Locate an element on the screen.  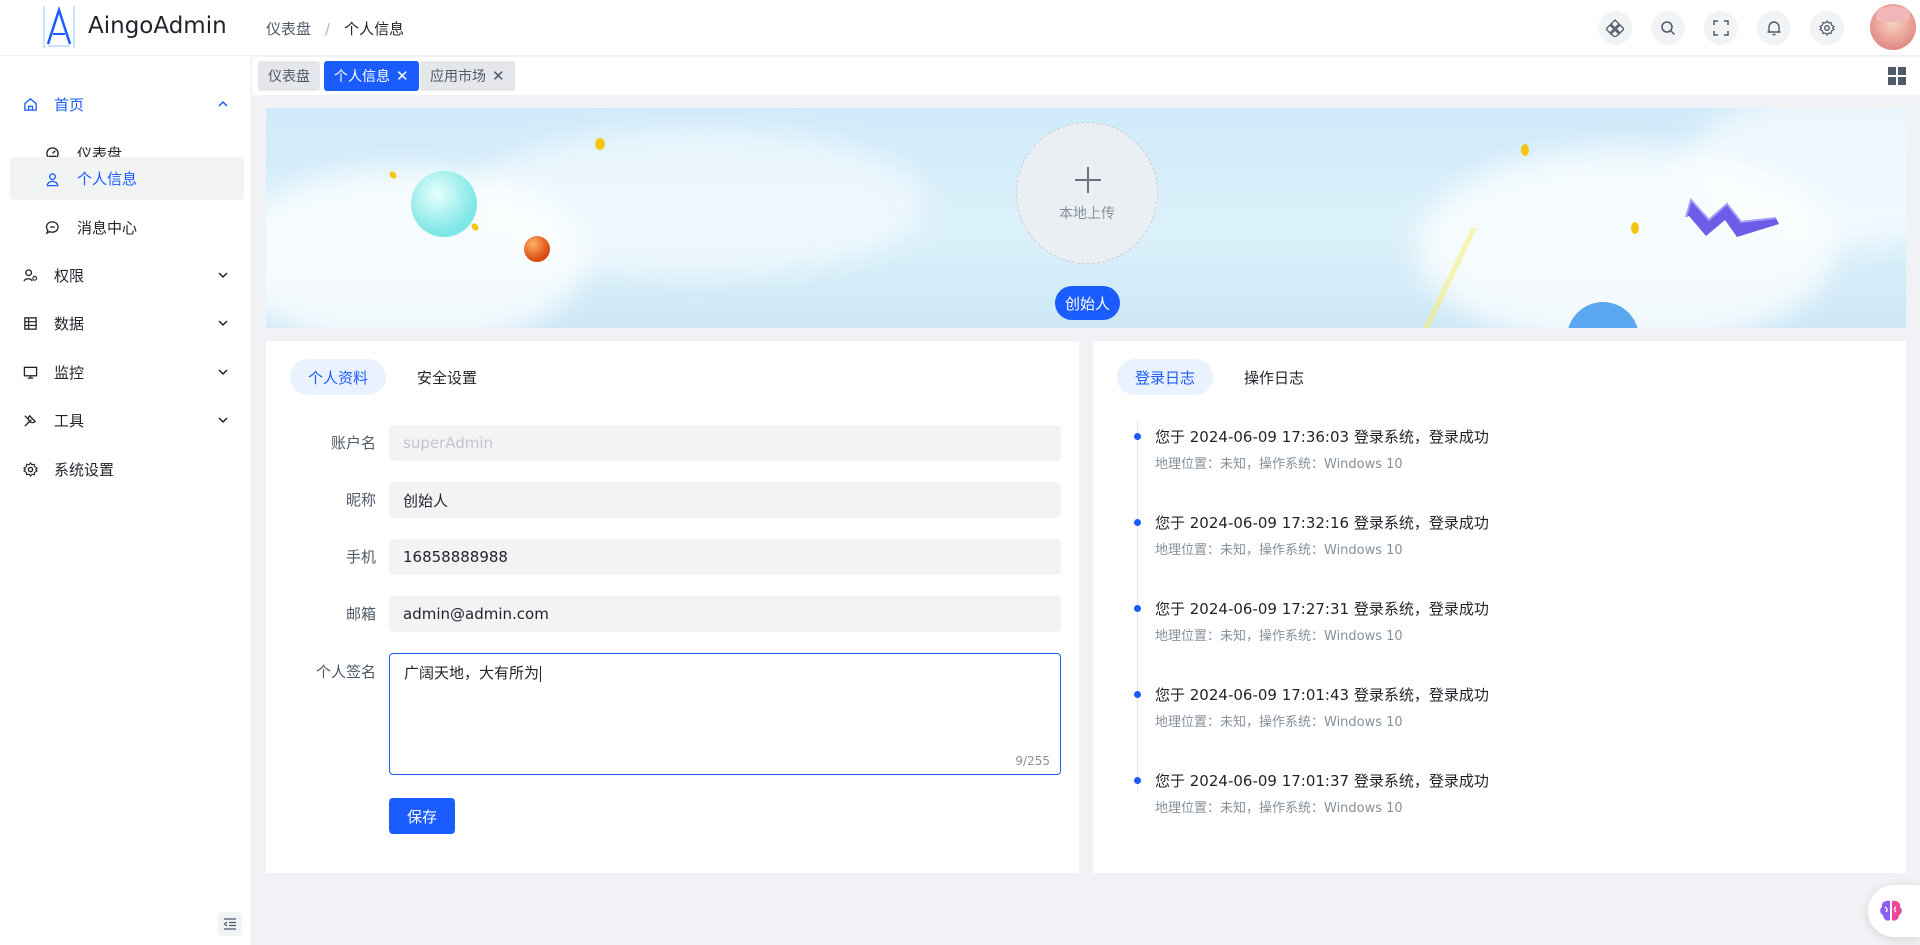
tab-profile: 个人信息 ✕ is located at coordinates (371, 76).